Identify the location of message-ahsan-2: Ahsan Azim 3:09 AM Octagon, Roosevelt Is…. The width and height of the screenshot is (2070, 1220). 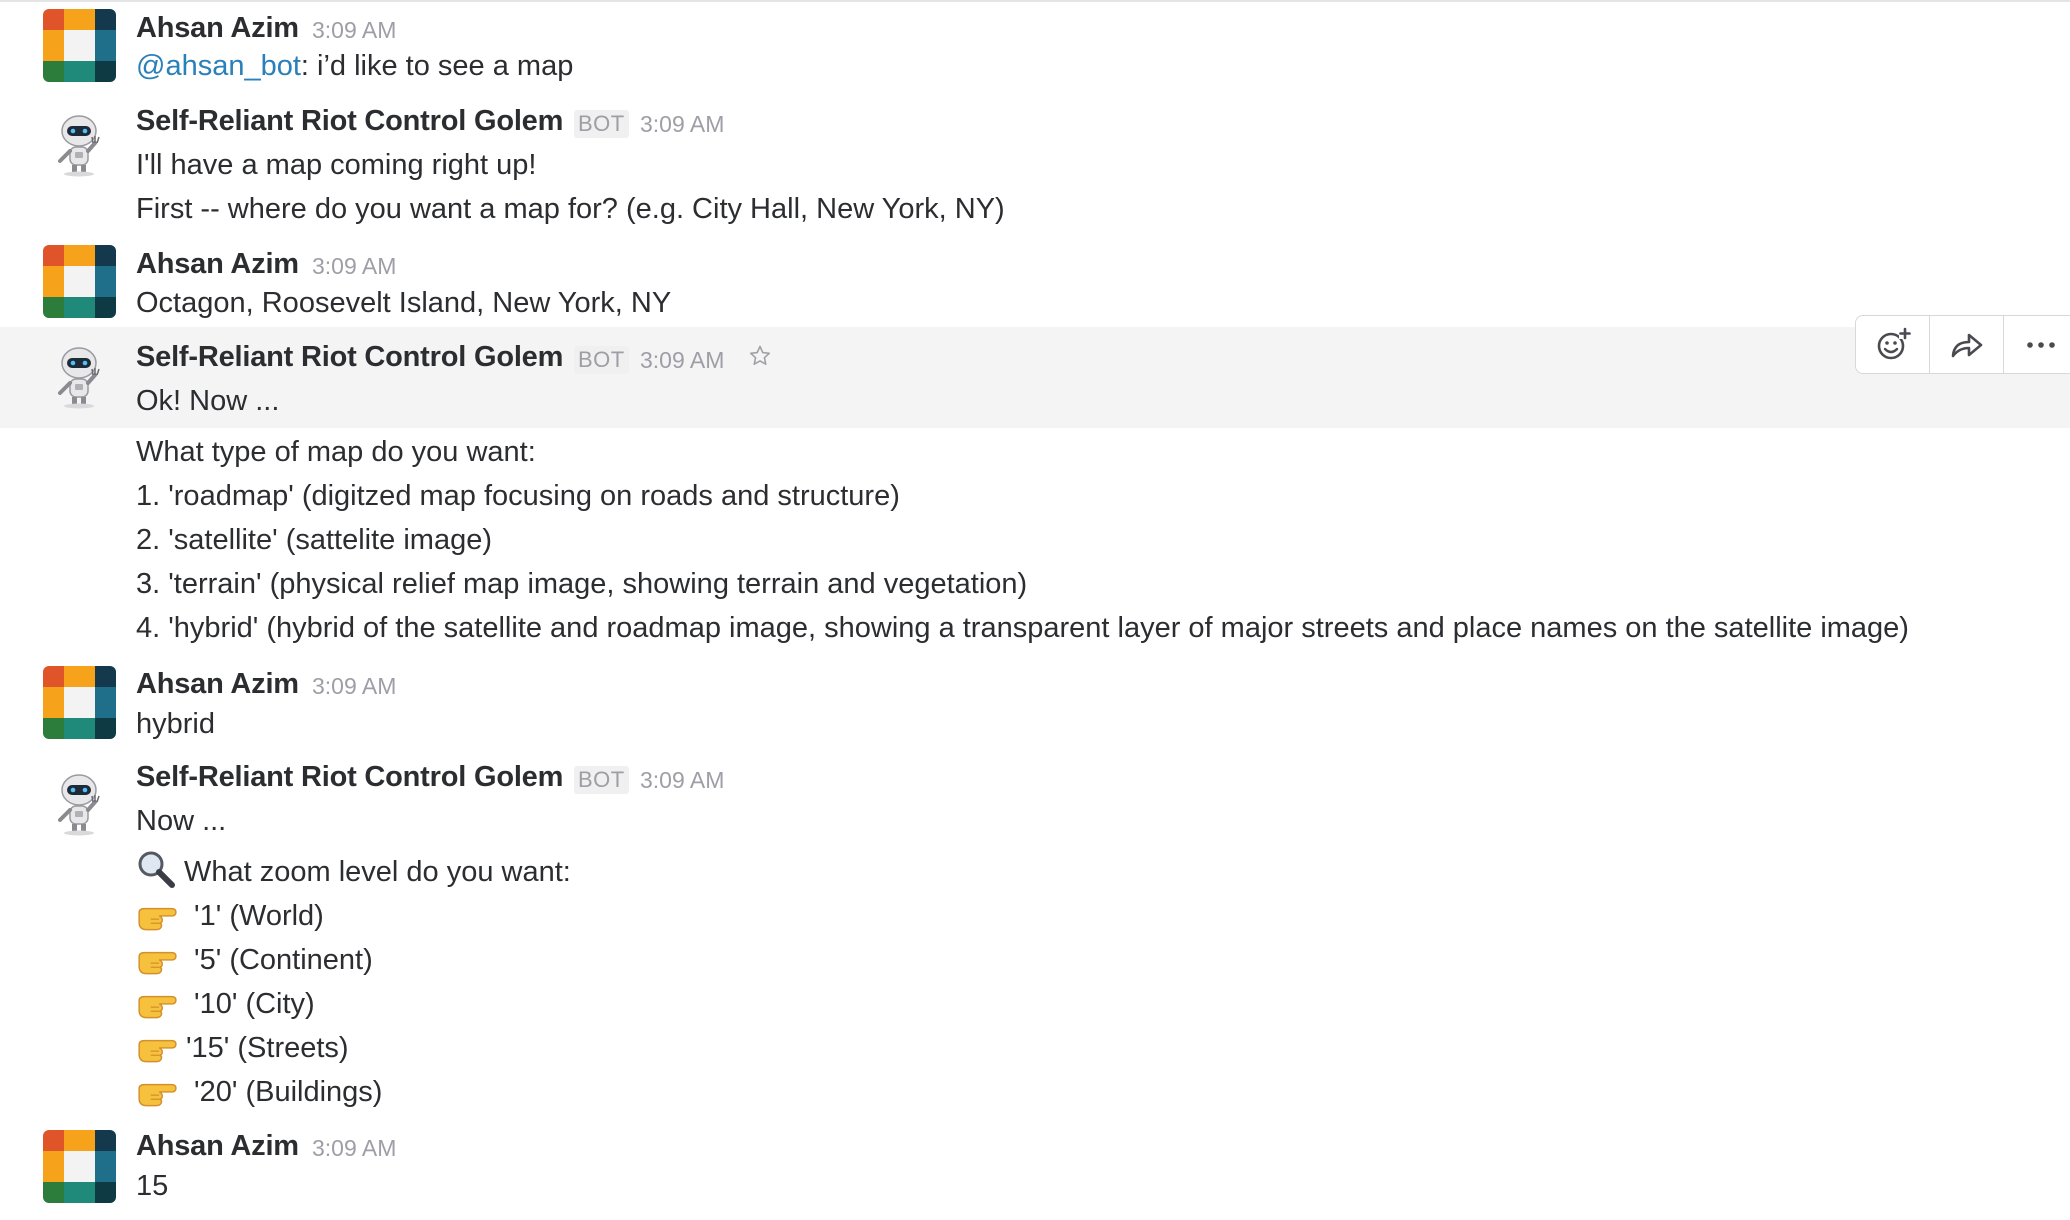
(1035, 286).